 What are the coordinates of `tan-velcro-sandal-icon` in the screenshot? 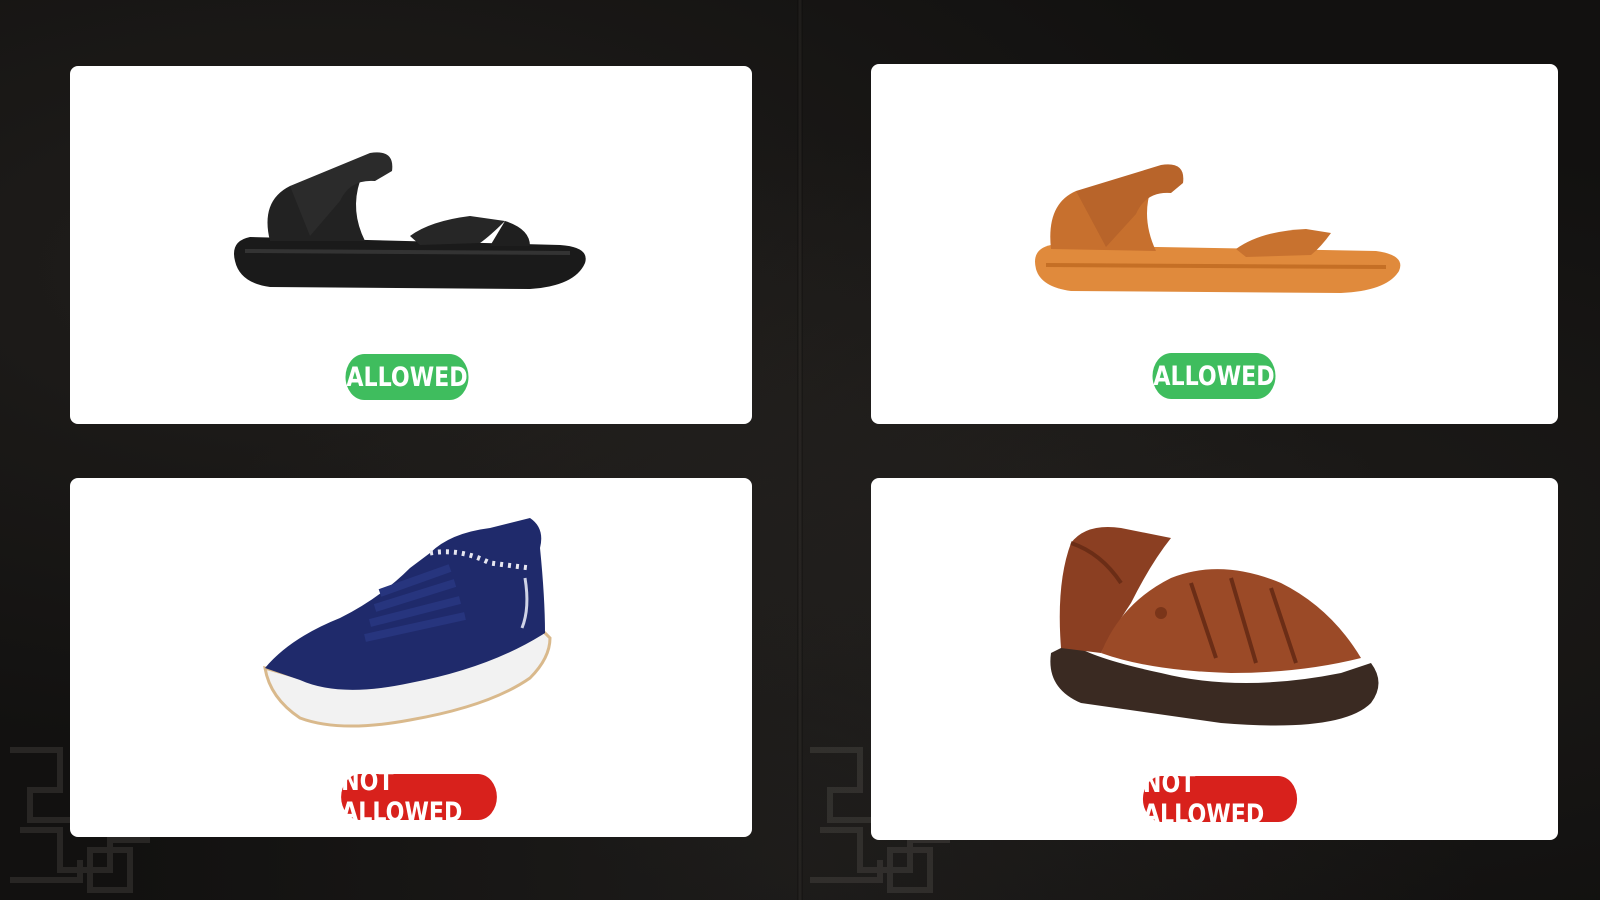 It's located at (1218, 228).